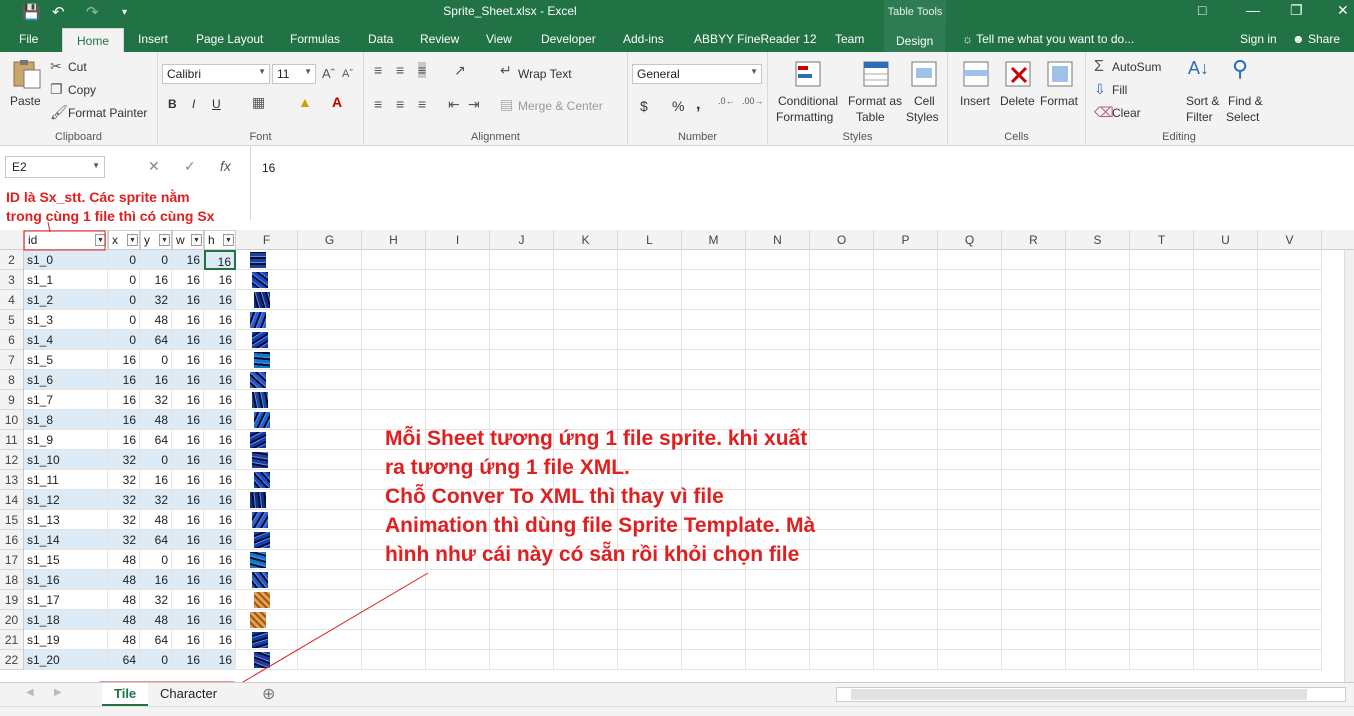  I want to click on row-header: 7, so click(12, 360).